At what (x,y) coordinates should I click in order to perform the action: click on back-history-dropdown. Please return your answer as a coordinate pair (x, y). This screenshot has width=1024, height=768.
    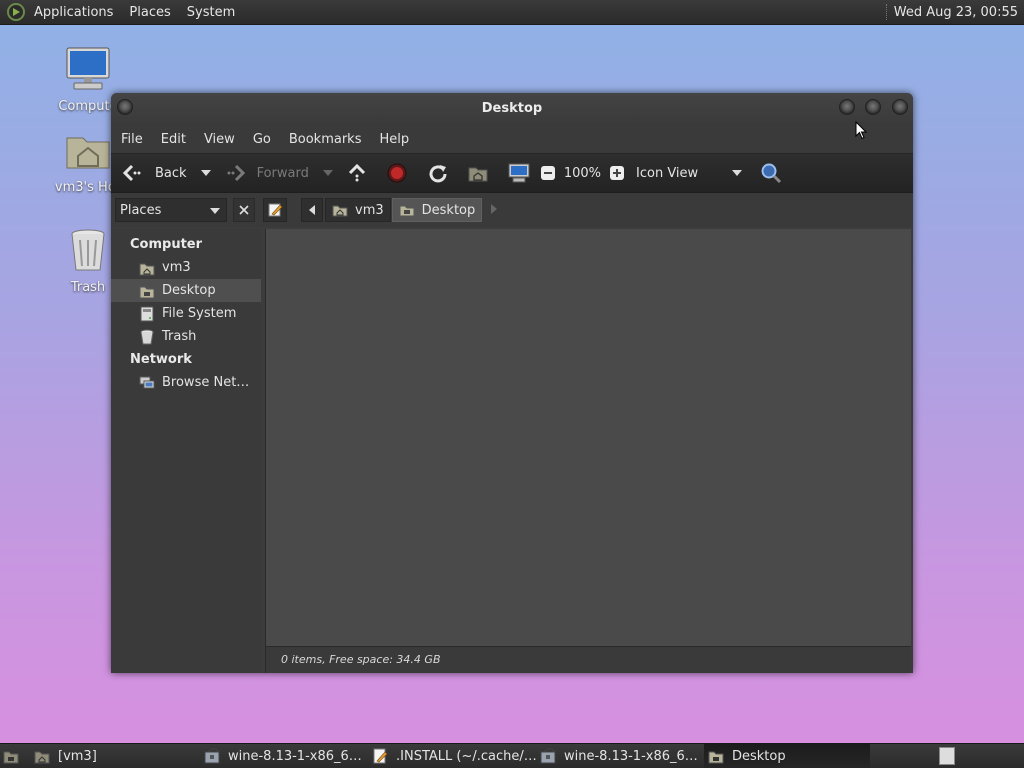
    Looking at the image, I should click on (205, 173).